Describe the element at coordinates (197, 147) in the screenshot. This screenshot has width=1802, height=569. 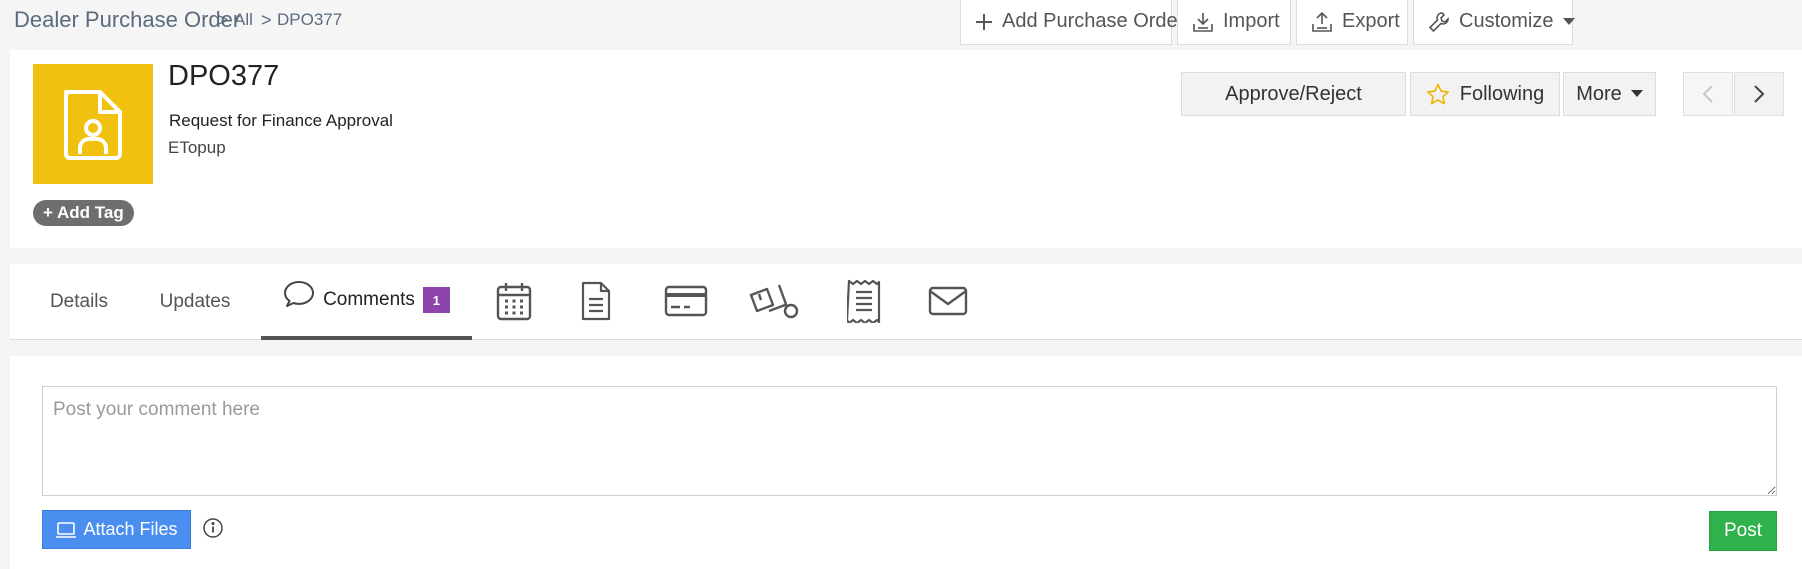
I see `record-subtitle-secondary: ETopup` at that location.